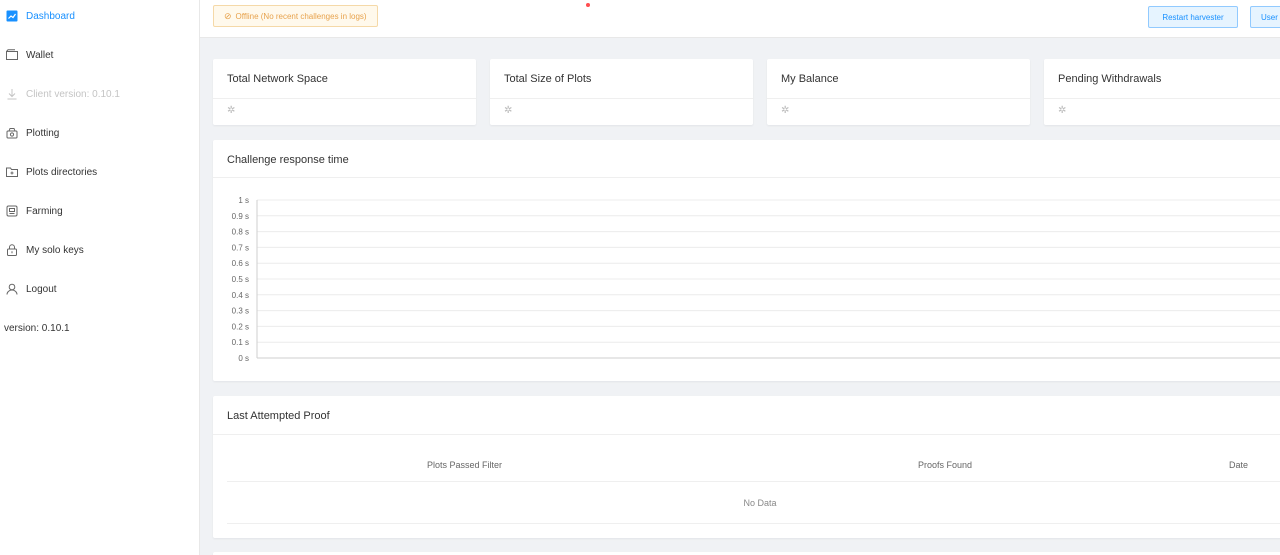 This screenshot has width=1280, height=555. What do you see at coordinates (240, 295) in the screenshot?
I see `y-tick-label: 0.4 s` at bounding box center [240, 295].